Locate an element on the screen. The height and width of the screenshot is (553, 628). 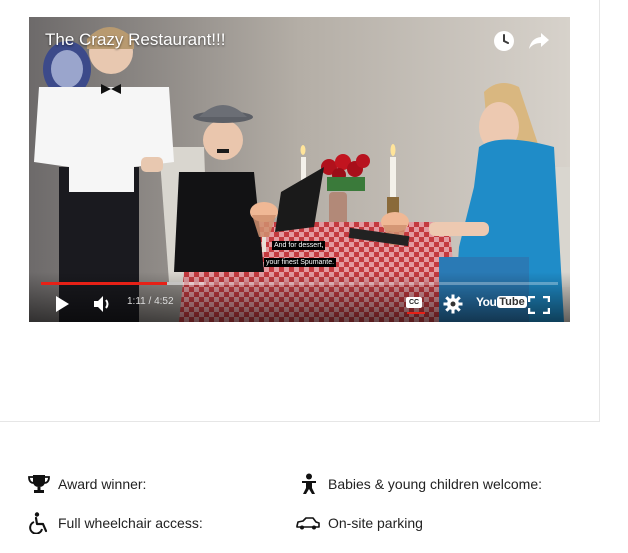
feature-award-winner: Award winner: is located at coordinates (87, 484).